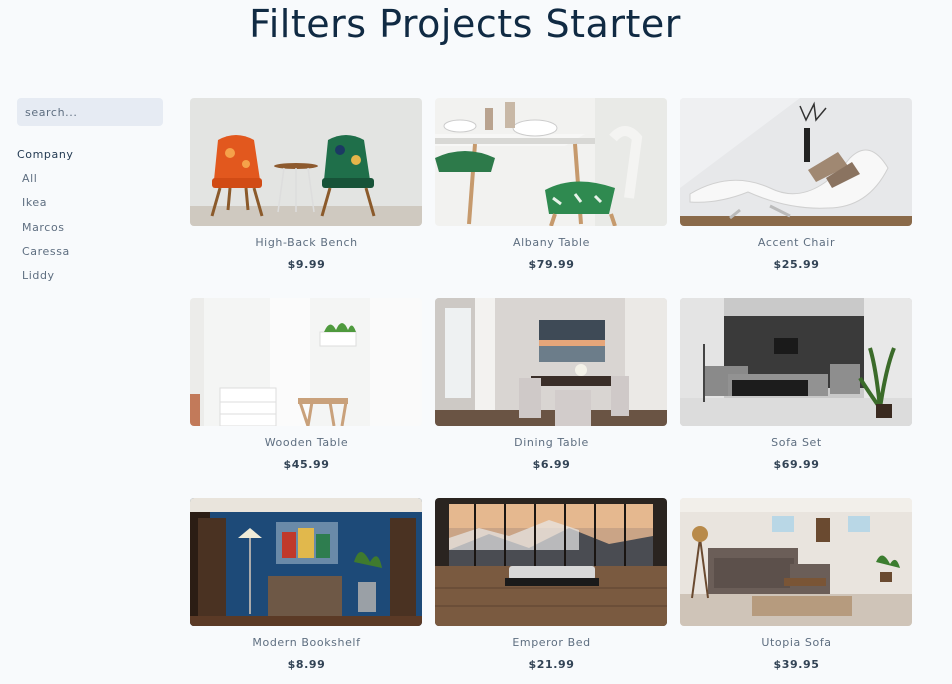 This screenshot has width=952, height=684. What do you see at coordinates (551, 264) in the screenshot?
I see `product-price: $79.99` at bounding box center [551, 264].